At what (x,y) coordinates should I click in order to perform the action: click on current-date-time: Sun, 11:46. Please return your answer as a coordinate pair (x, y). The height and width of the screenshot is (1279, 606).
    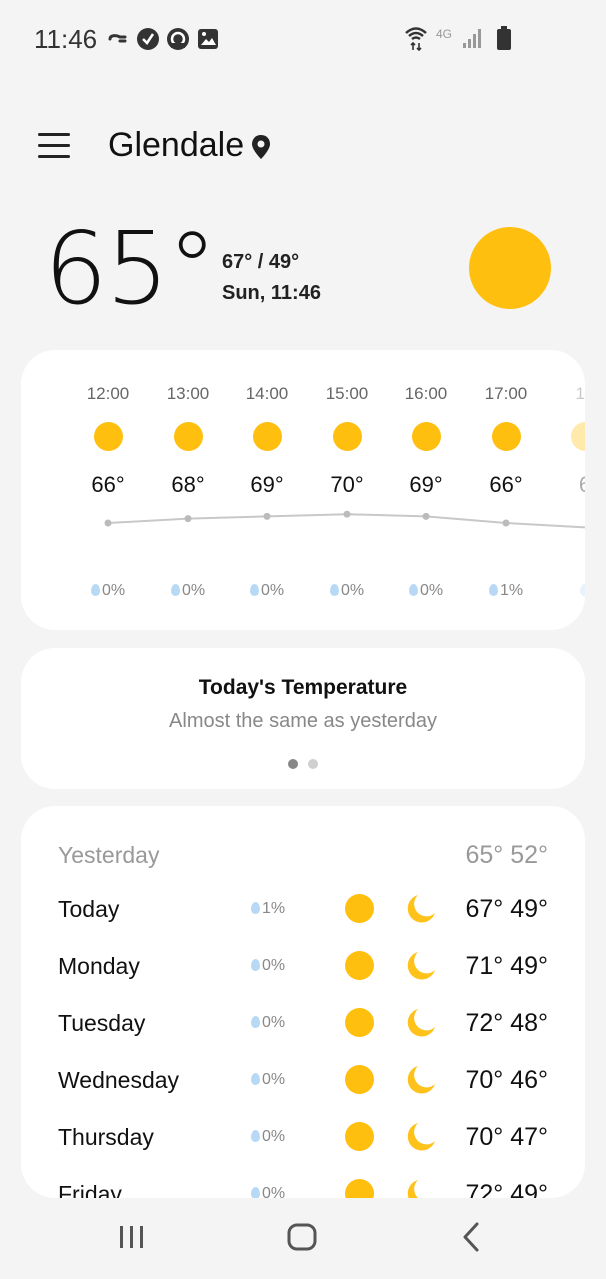
    Looking at the image, I should click on (271, 293).